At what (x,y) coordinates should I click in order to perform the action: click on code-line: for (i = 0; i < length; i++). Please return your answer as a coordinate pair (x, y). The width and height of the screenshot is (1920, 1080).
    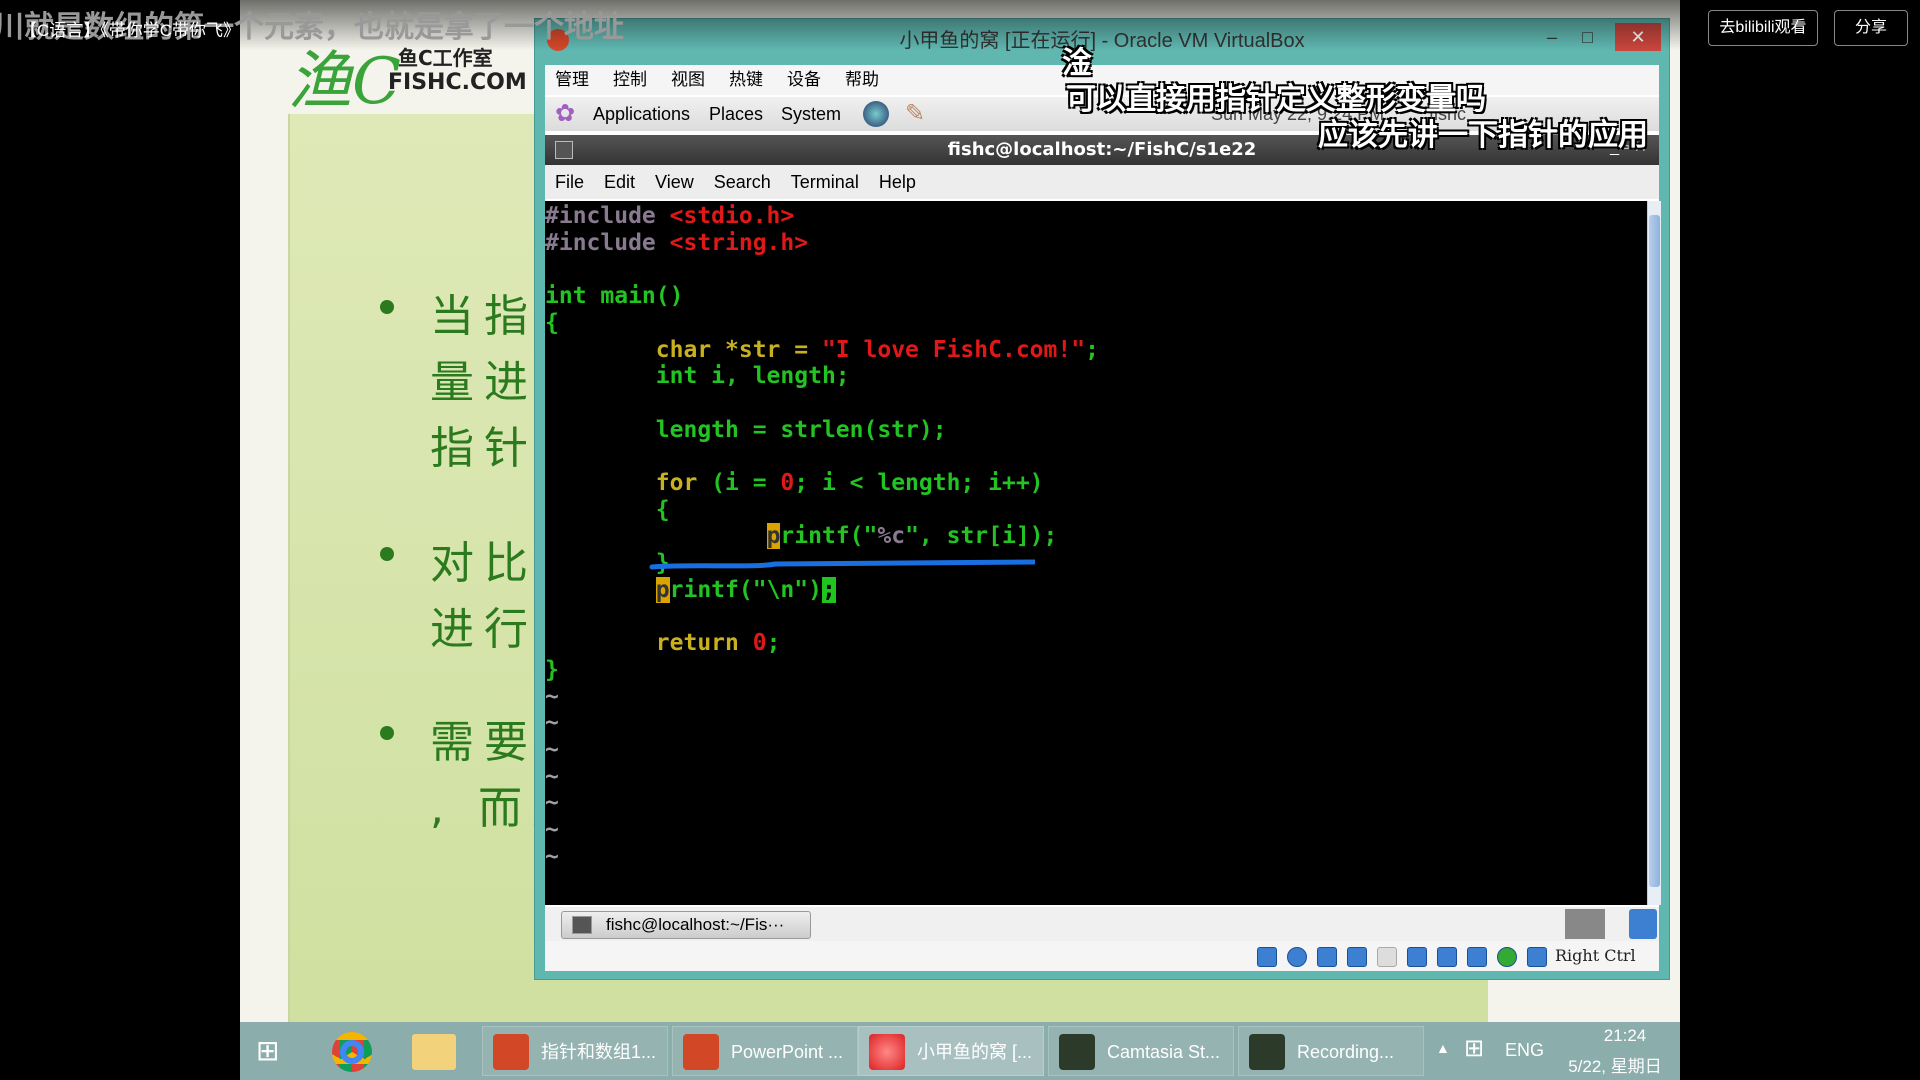
    Looking at the image, I should click on (794, 483).